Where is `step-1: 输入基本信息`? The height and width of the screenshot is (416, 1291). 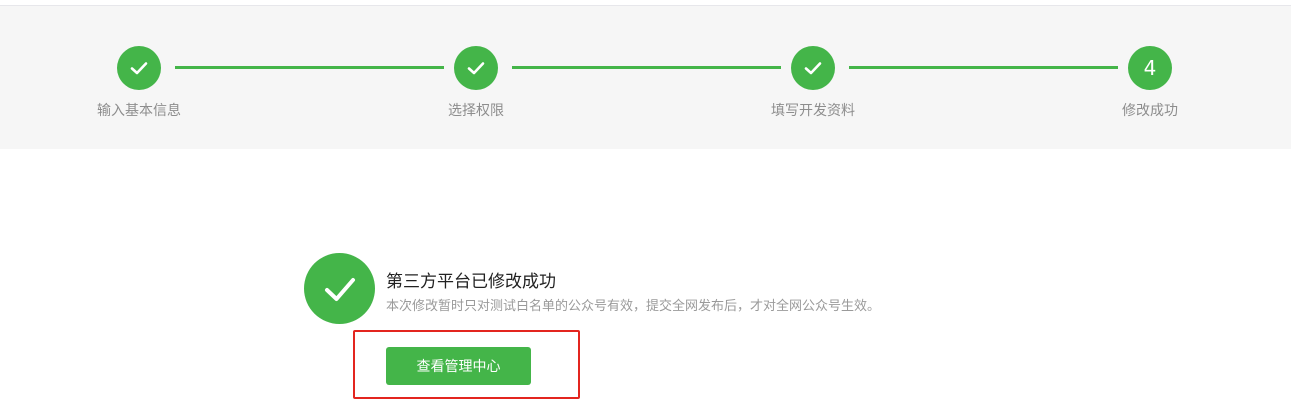
step-1: 输入基本信息 is located at coordinates (139, 83).